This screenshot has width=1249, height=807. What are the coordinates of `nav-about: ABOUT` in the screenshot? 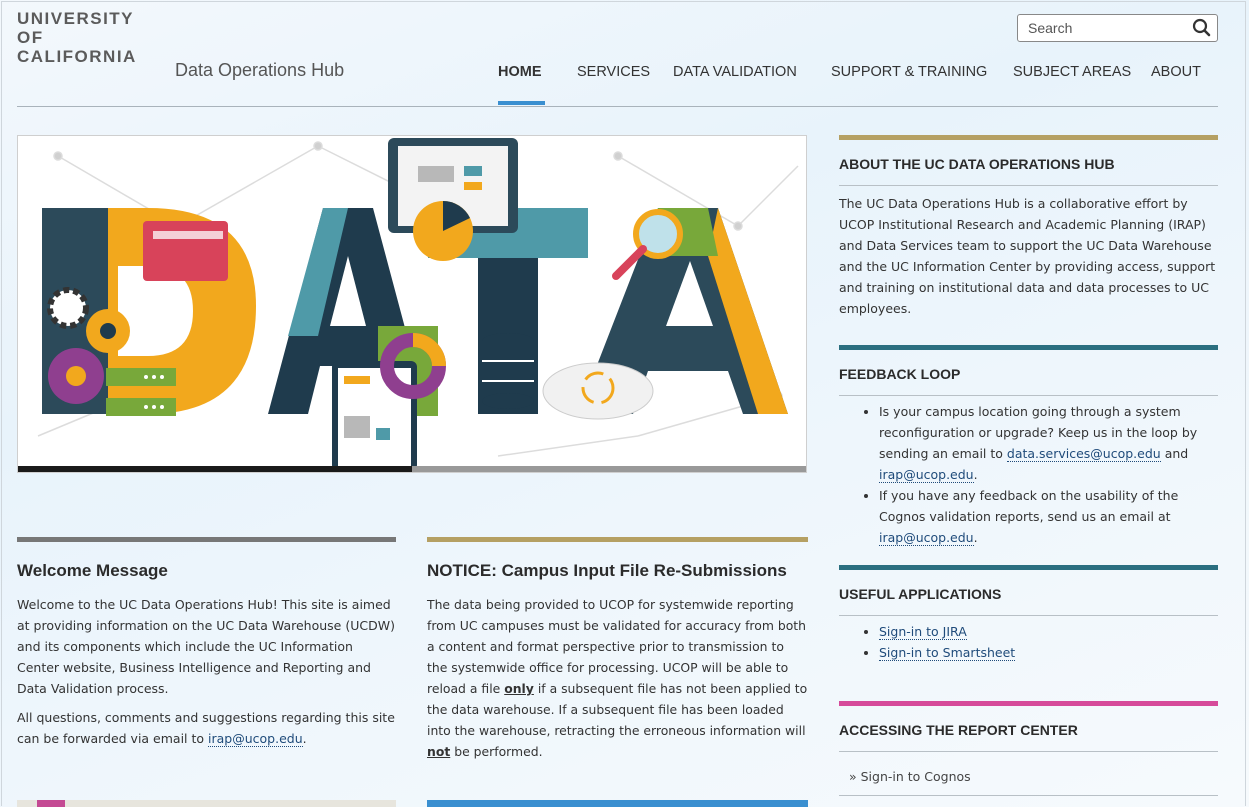 It's located at (1176, 72).